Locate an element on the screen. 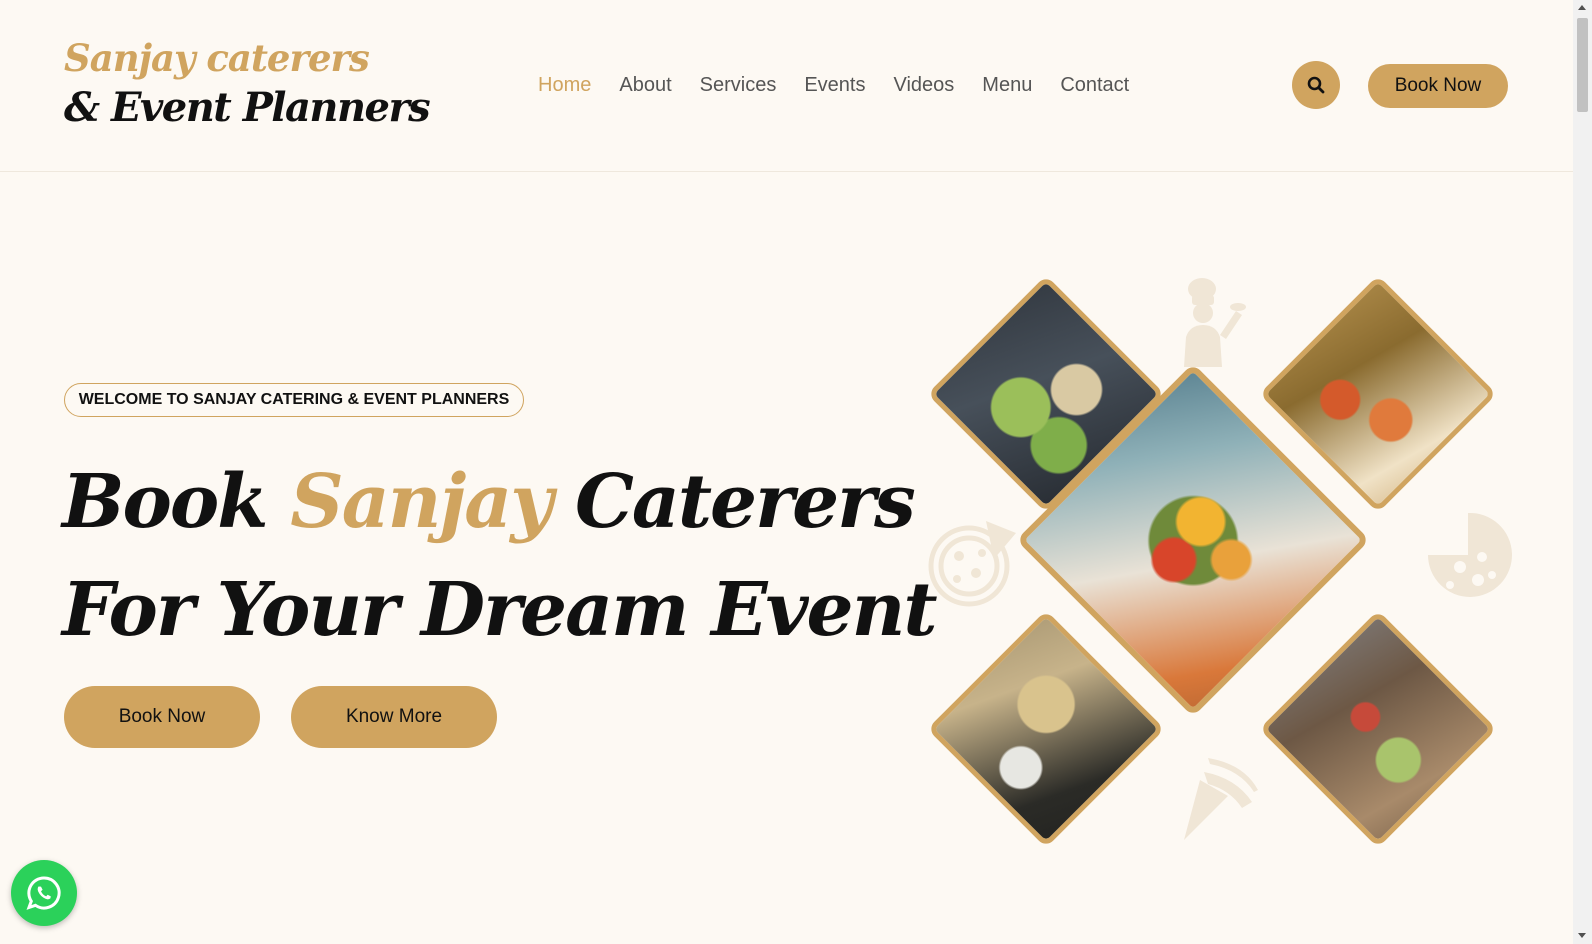 This screenshot has width=1592, height=944. know-more-button: Know More is located at coordinates (394, 717).